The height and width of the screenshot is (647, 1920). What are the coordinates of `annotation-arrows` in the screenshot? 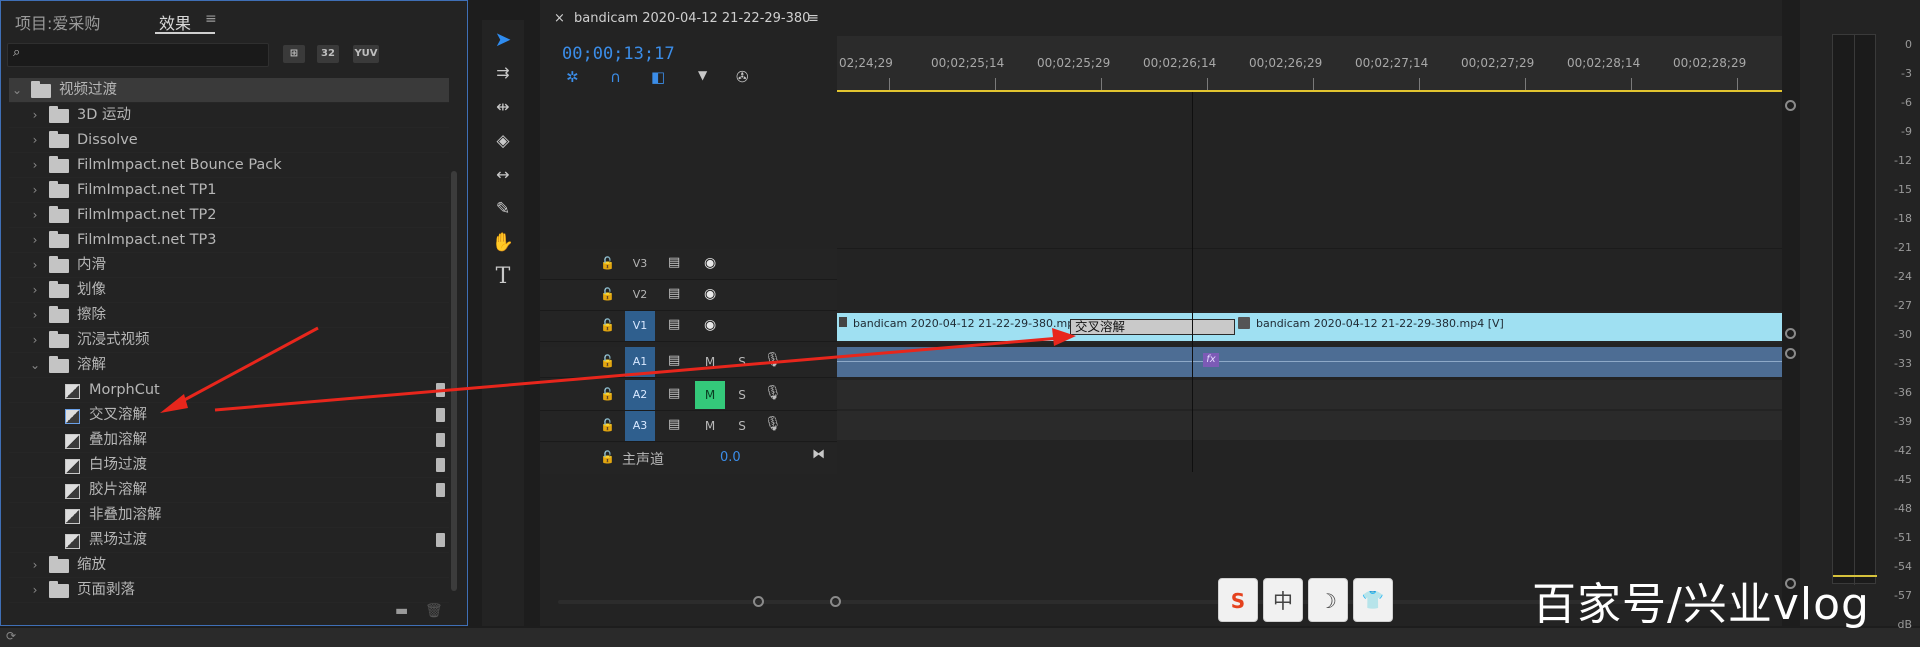 It's located at (618, 369).